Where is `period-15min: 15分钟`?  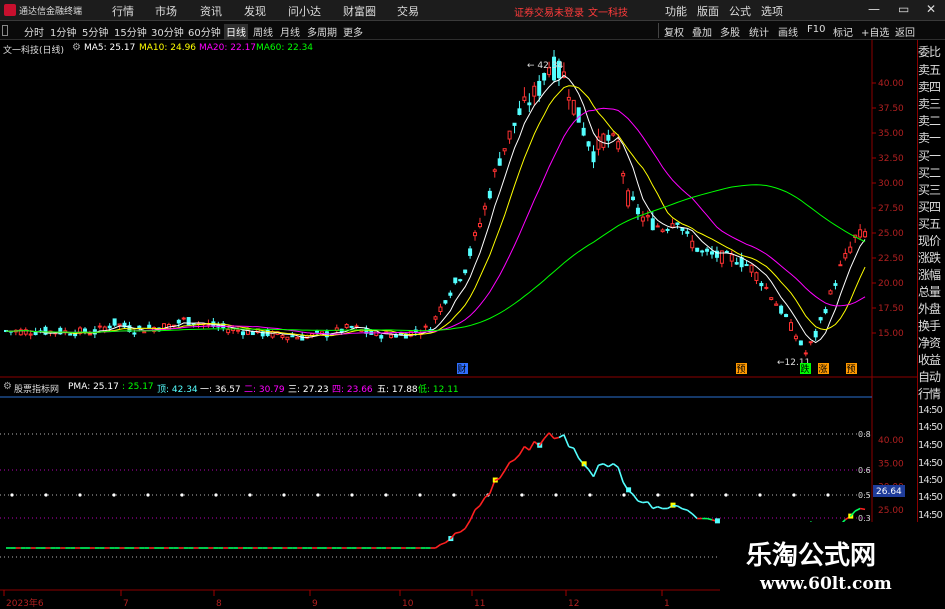
period-15min: 15分钟 is located at coordinates (130, 31).